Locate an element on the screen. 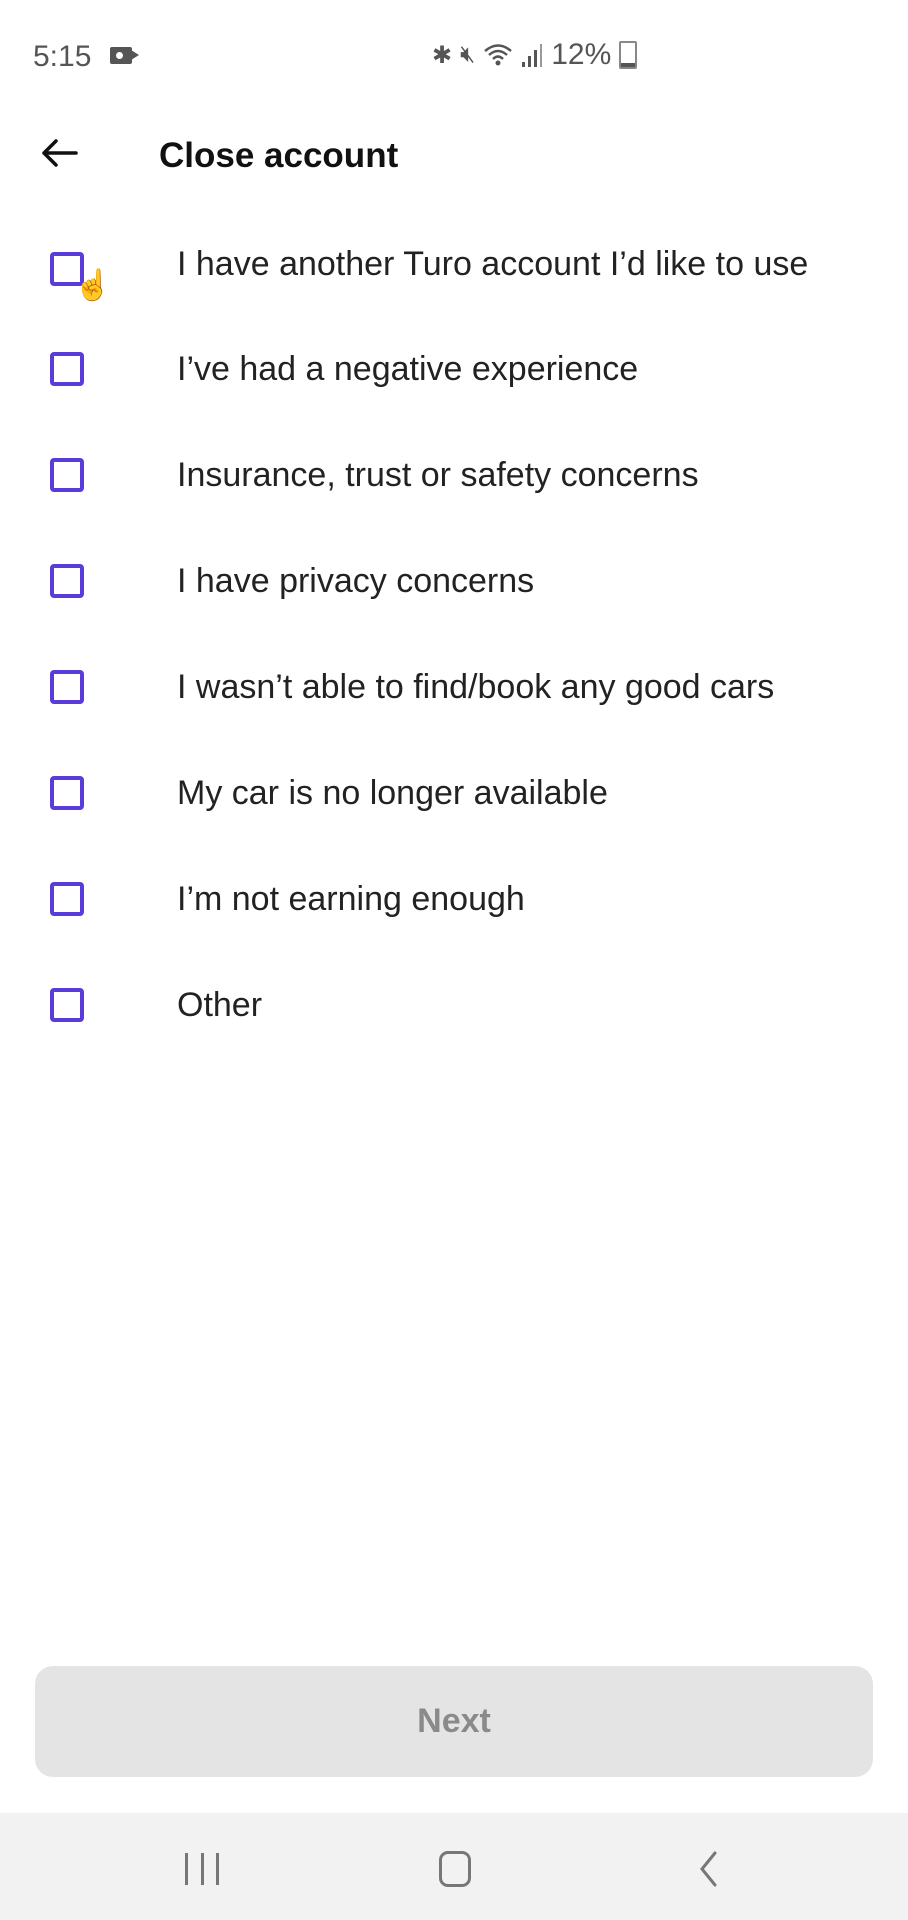  option-label: I’ve had a negative experience is located at coordinates (408, 369).